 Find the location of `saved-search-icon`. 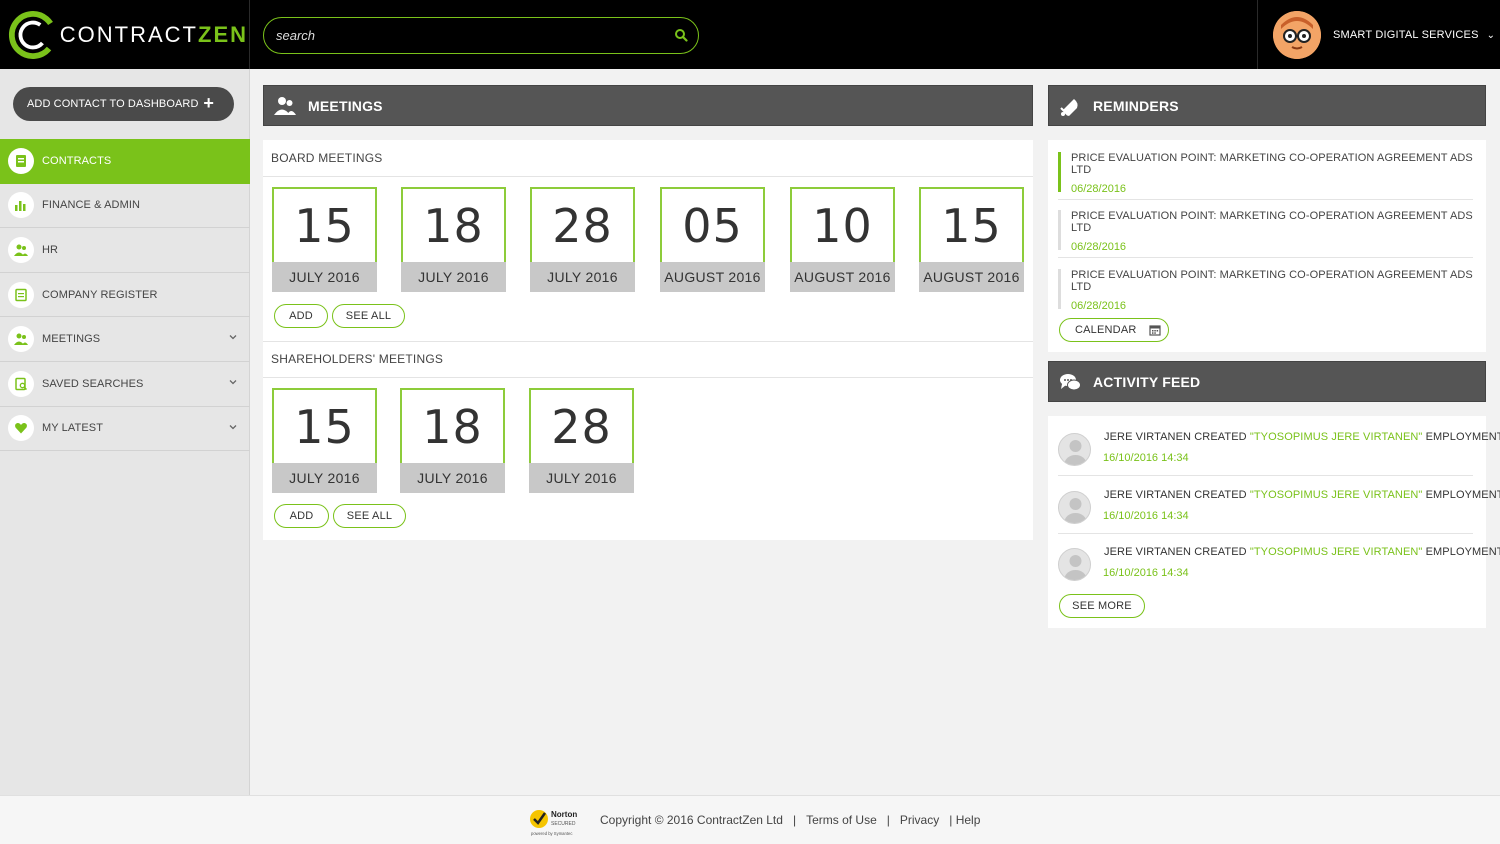

saved-search-icon is located at coordinates (21, 383).